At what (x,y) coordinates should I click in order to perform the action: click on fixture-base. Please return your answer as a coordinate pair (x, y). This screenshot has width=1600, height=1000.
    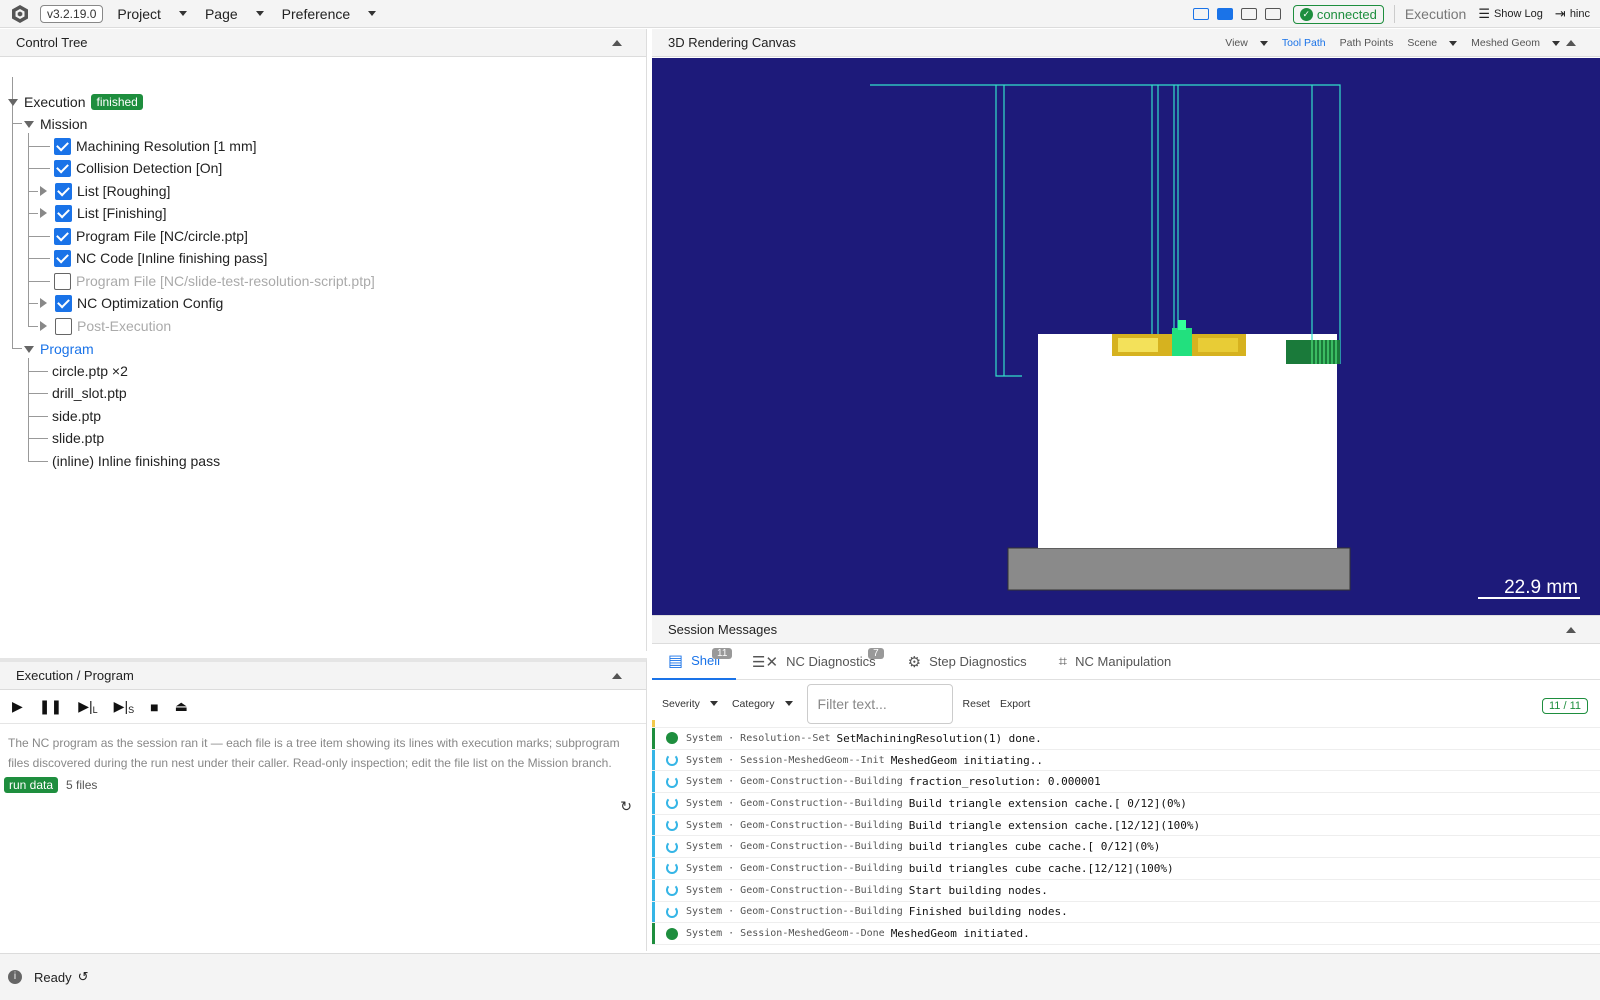
    Looking at the image, I should click on (1179, 569).